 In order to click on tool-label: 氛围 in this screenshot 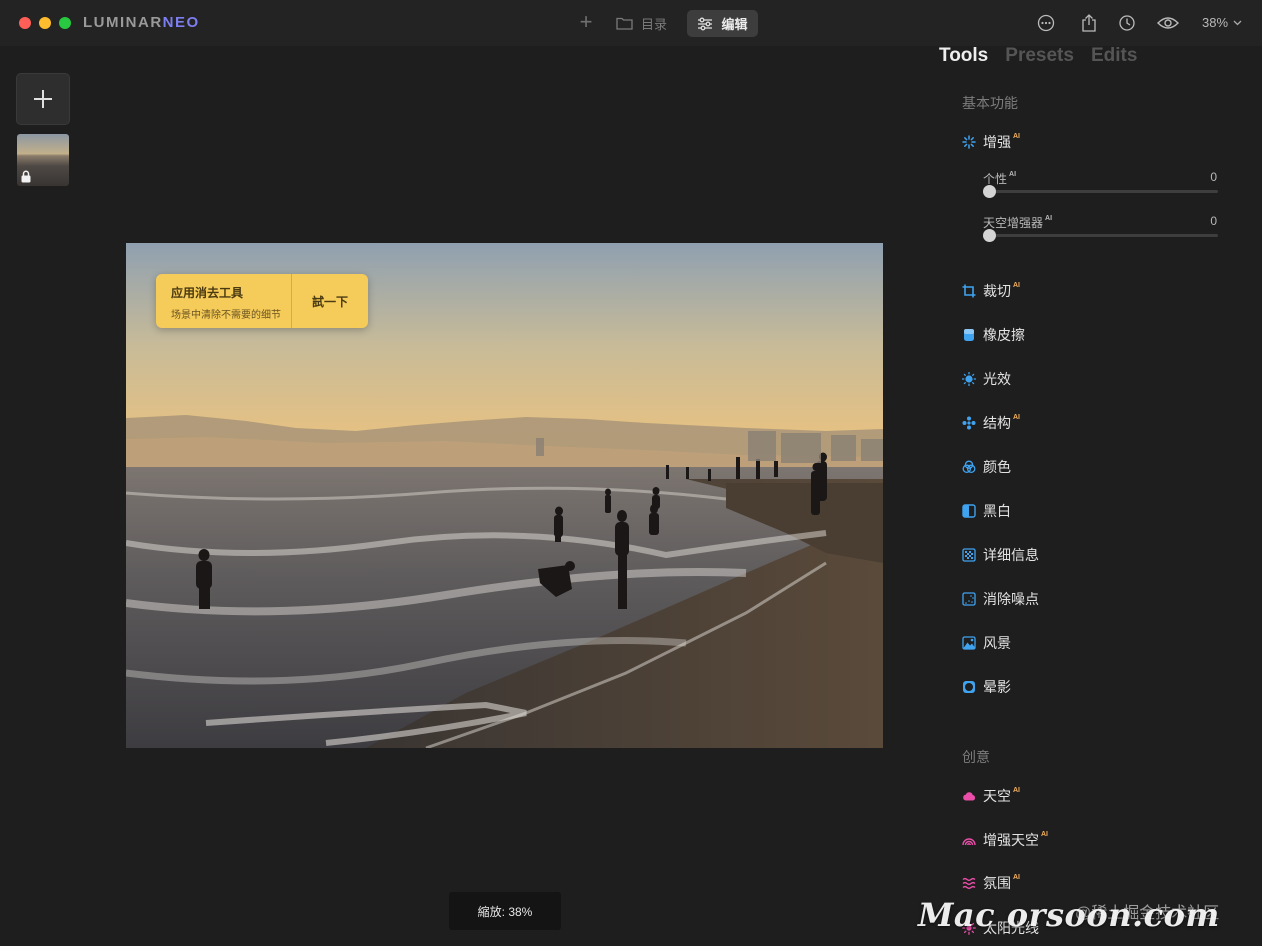, I will do `click(997, 883)`.